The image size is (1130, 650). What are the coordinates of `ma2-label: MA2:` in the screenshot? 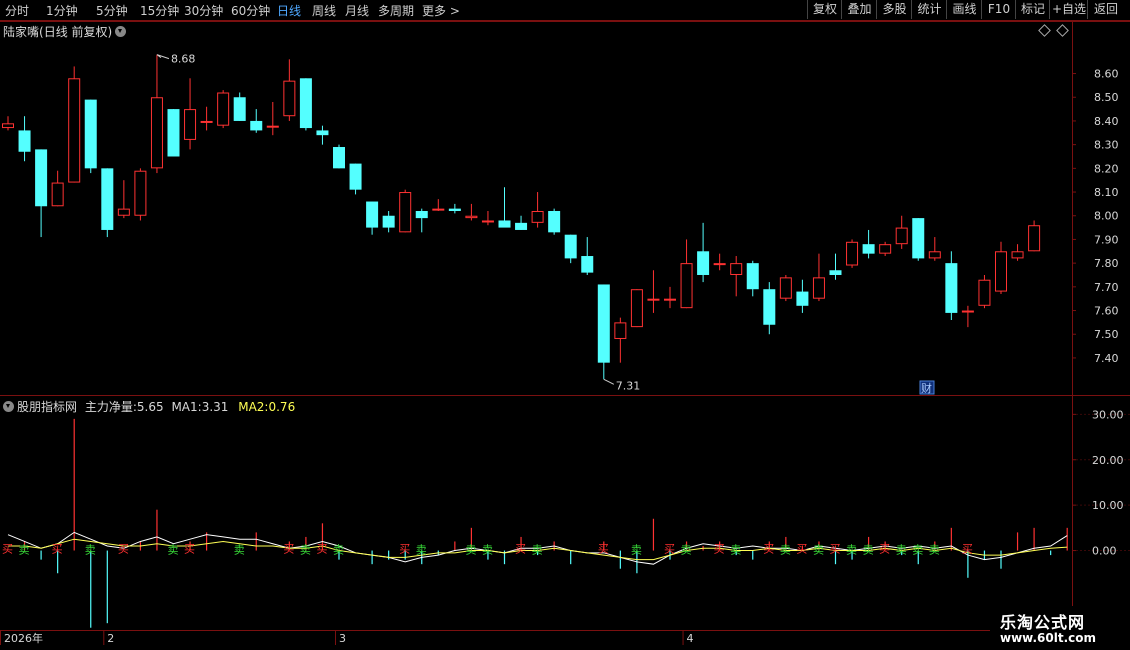 It's located at (253, 407).